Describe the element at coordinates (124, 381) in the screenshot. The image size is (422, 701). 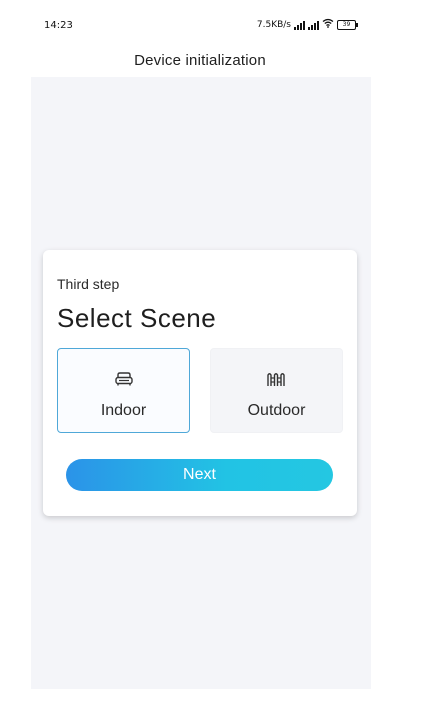
I see `sofa-icon` at that location.